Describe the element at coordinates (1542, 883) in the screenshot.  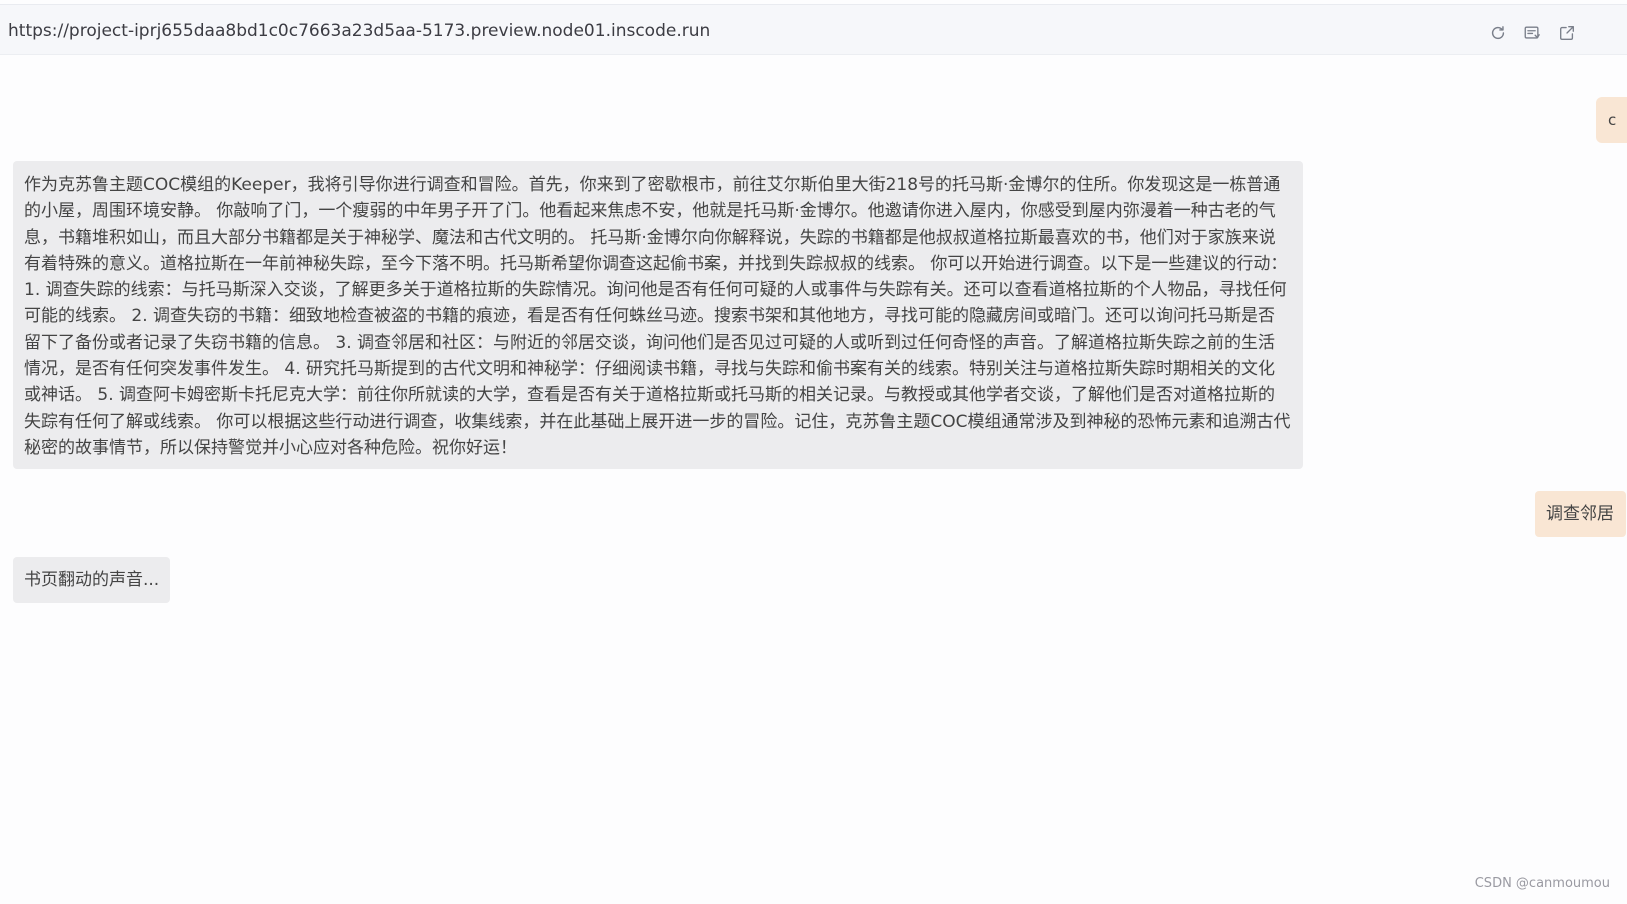
I see `watermark: CSDN @canmoumou` at that location.